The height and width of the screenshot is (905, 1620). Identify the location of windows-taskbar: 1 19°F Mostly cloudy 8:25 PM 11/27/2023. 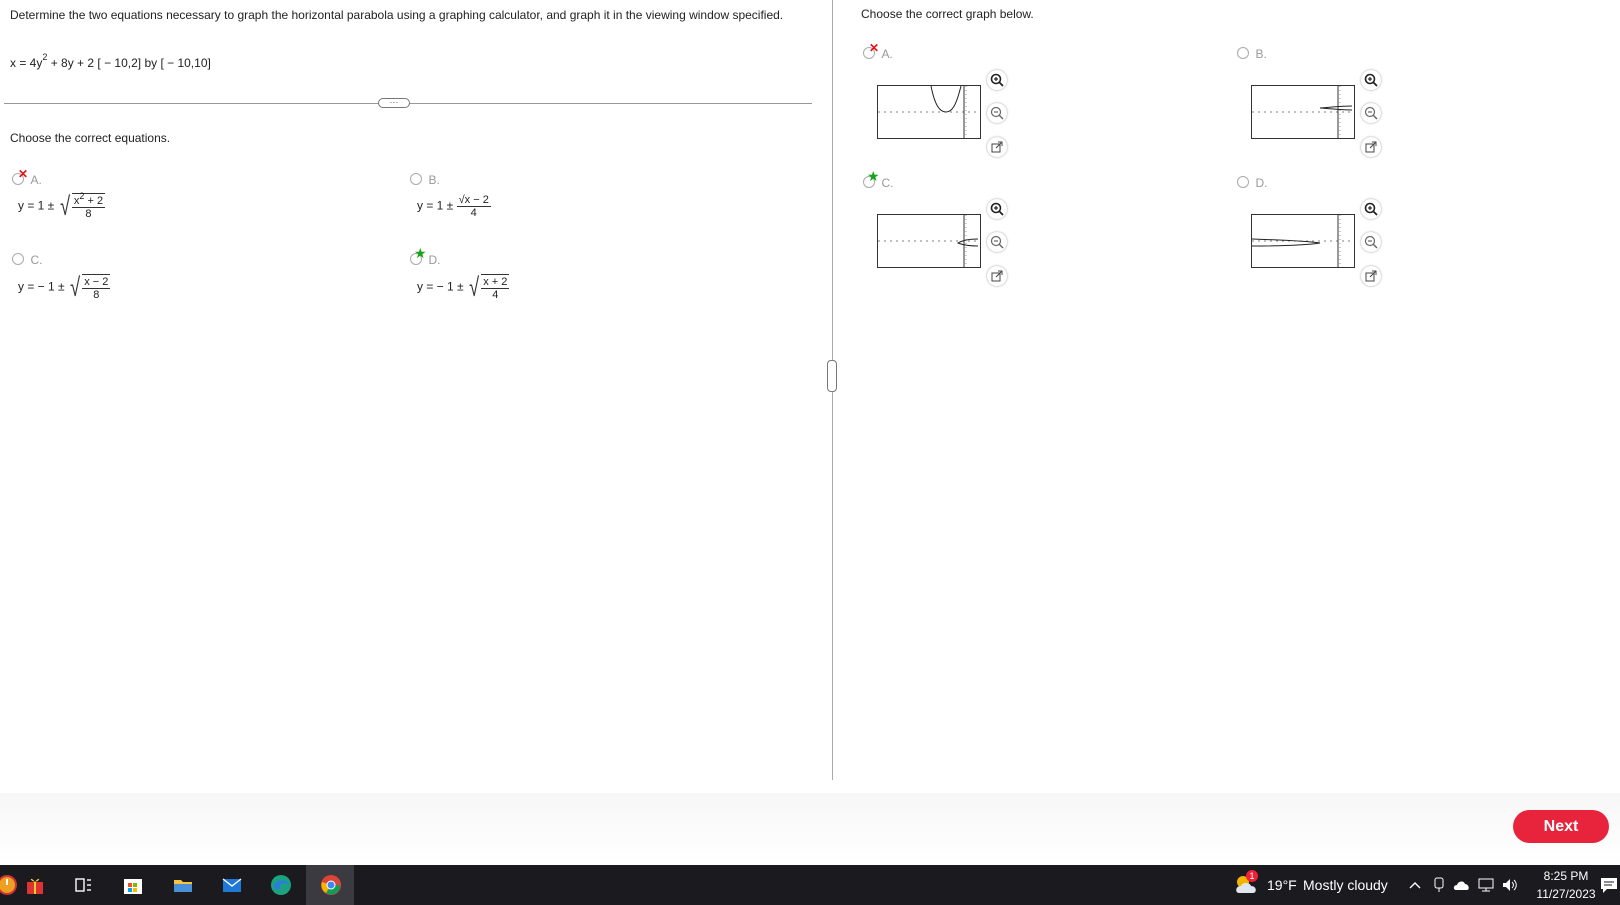
(810, 885).